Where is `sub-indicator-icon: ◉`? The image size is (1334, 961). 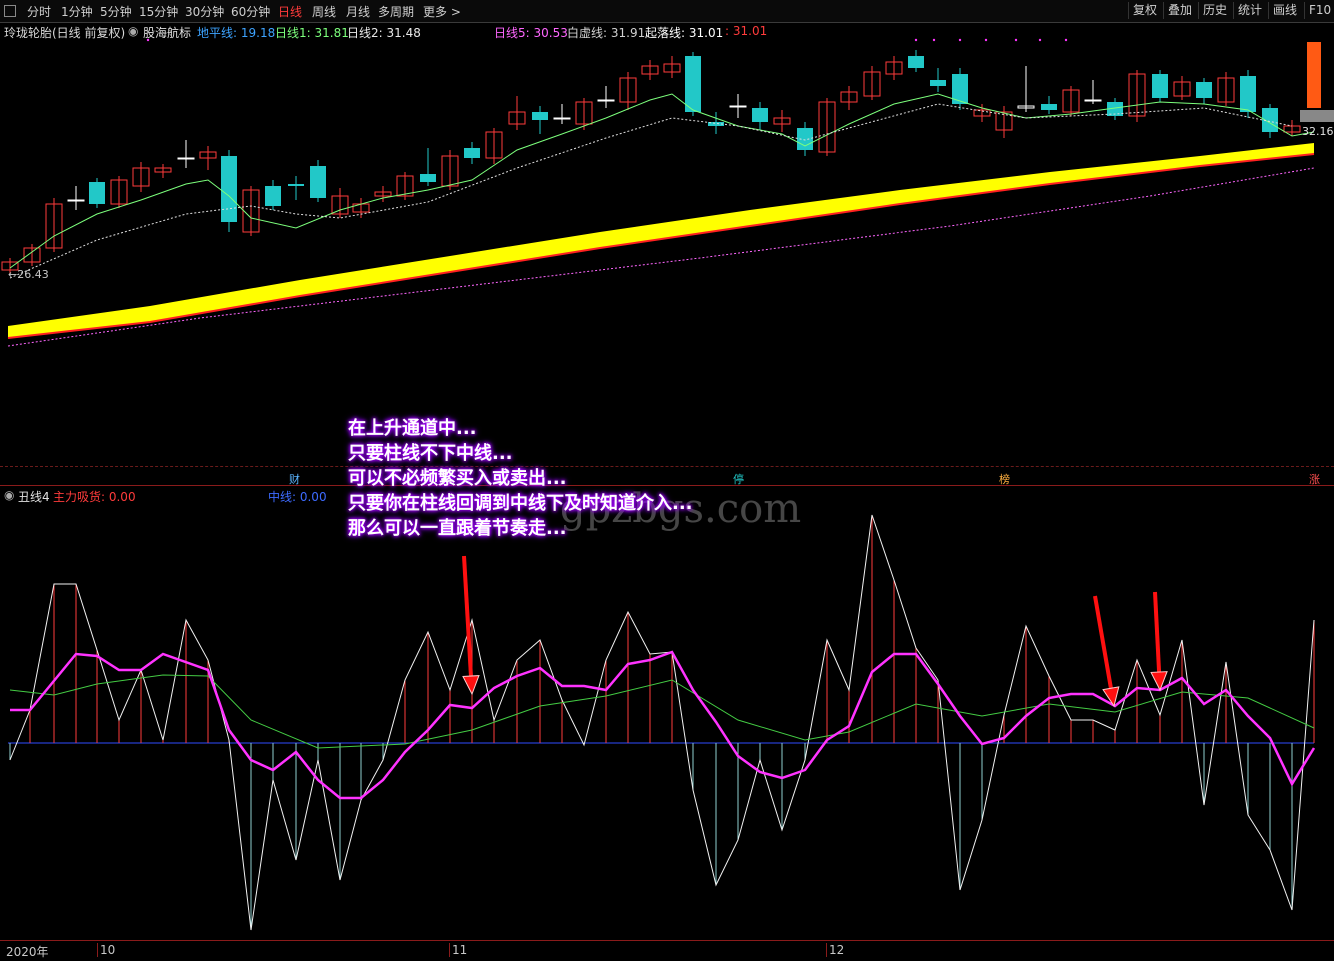
sub-indicator-icon: ◉ is located at coordinates (9, 495).